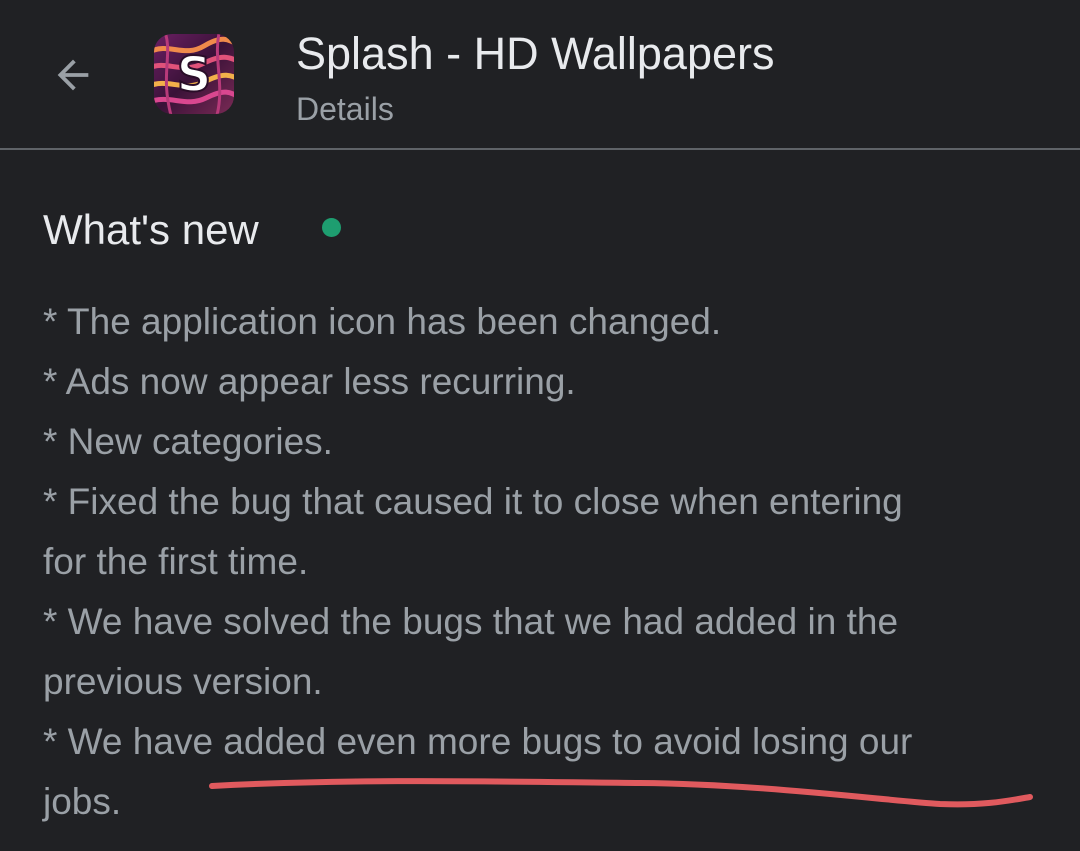 This screenshot has height=851, width=1080. I want to click on arrow-back-icon, so click(73, 75).